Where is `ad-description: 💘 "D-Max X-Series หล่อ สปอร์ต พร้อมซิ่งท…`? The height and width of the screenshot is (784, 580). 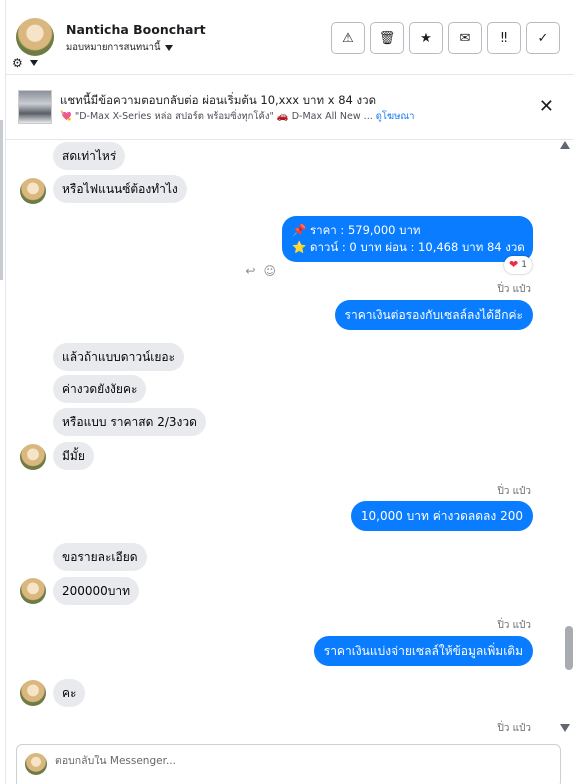 ad-description: 💘 "D-Max X-Series หล่อ สปอร์ต พร้อมซิ่งท… is located at coordinates (237, 116).